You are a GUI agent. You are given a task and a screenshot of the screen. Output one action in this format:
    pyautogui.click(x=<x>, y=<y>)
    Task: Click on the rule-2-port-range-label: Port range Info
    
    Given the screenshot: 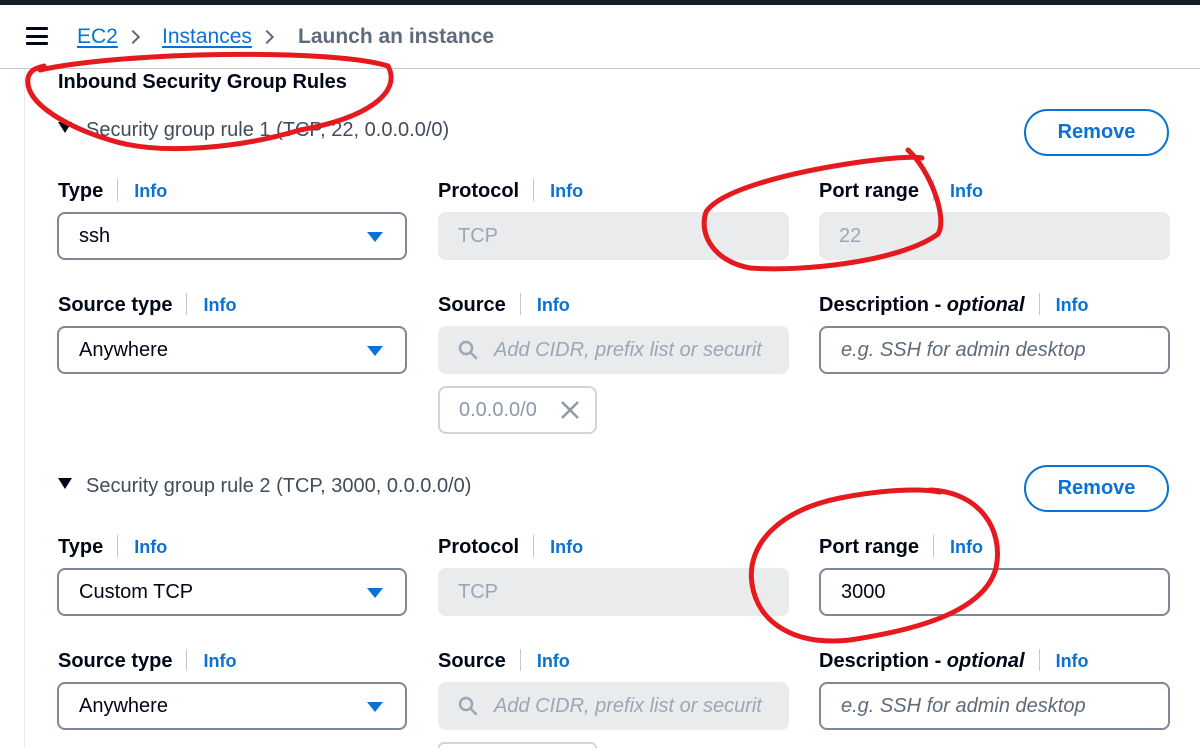 What is the action you would take?
    pyautogui.click(x=901, y=546)
    